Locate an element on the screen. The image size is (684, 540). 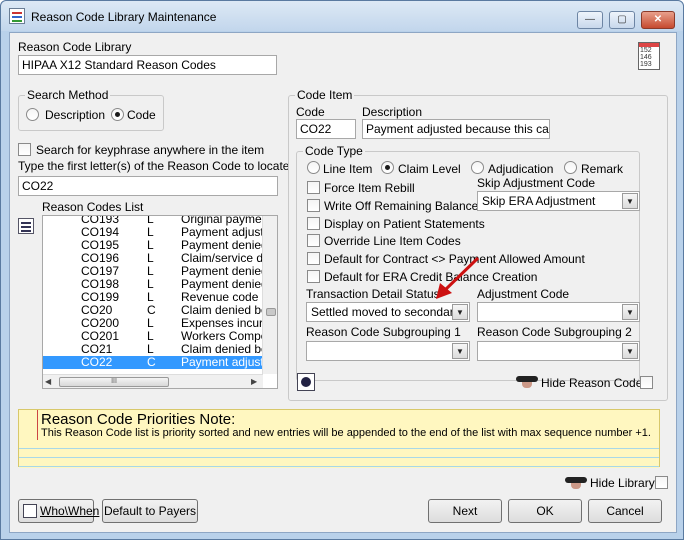
library-field: HIPAA X12 Standard Reason Codes is located at coordinates (147, 65).